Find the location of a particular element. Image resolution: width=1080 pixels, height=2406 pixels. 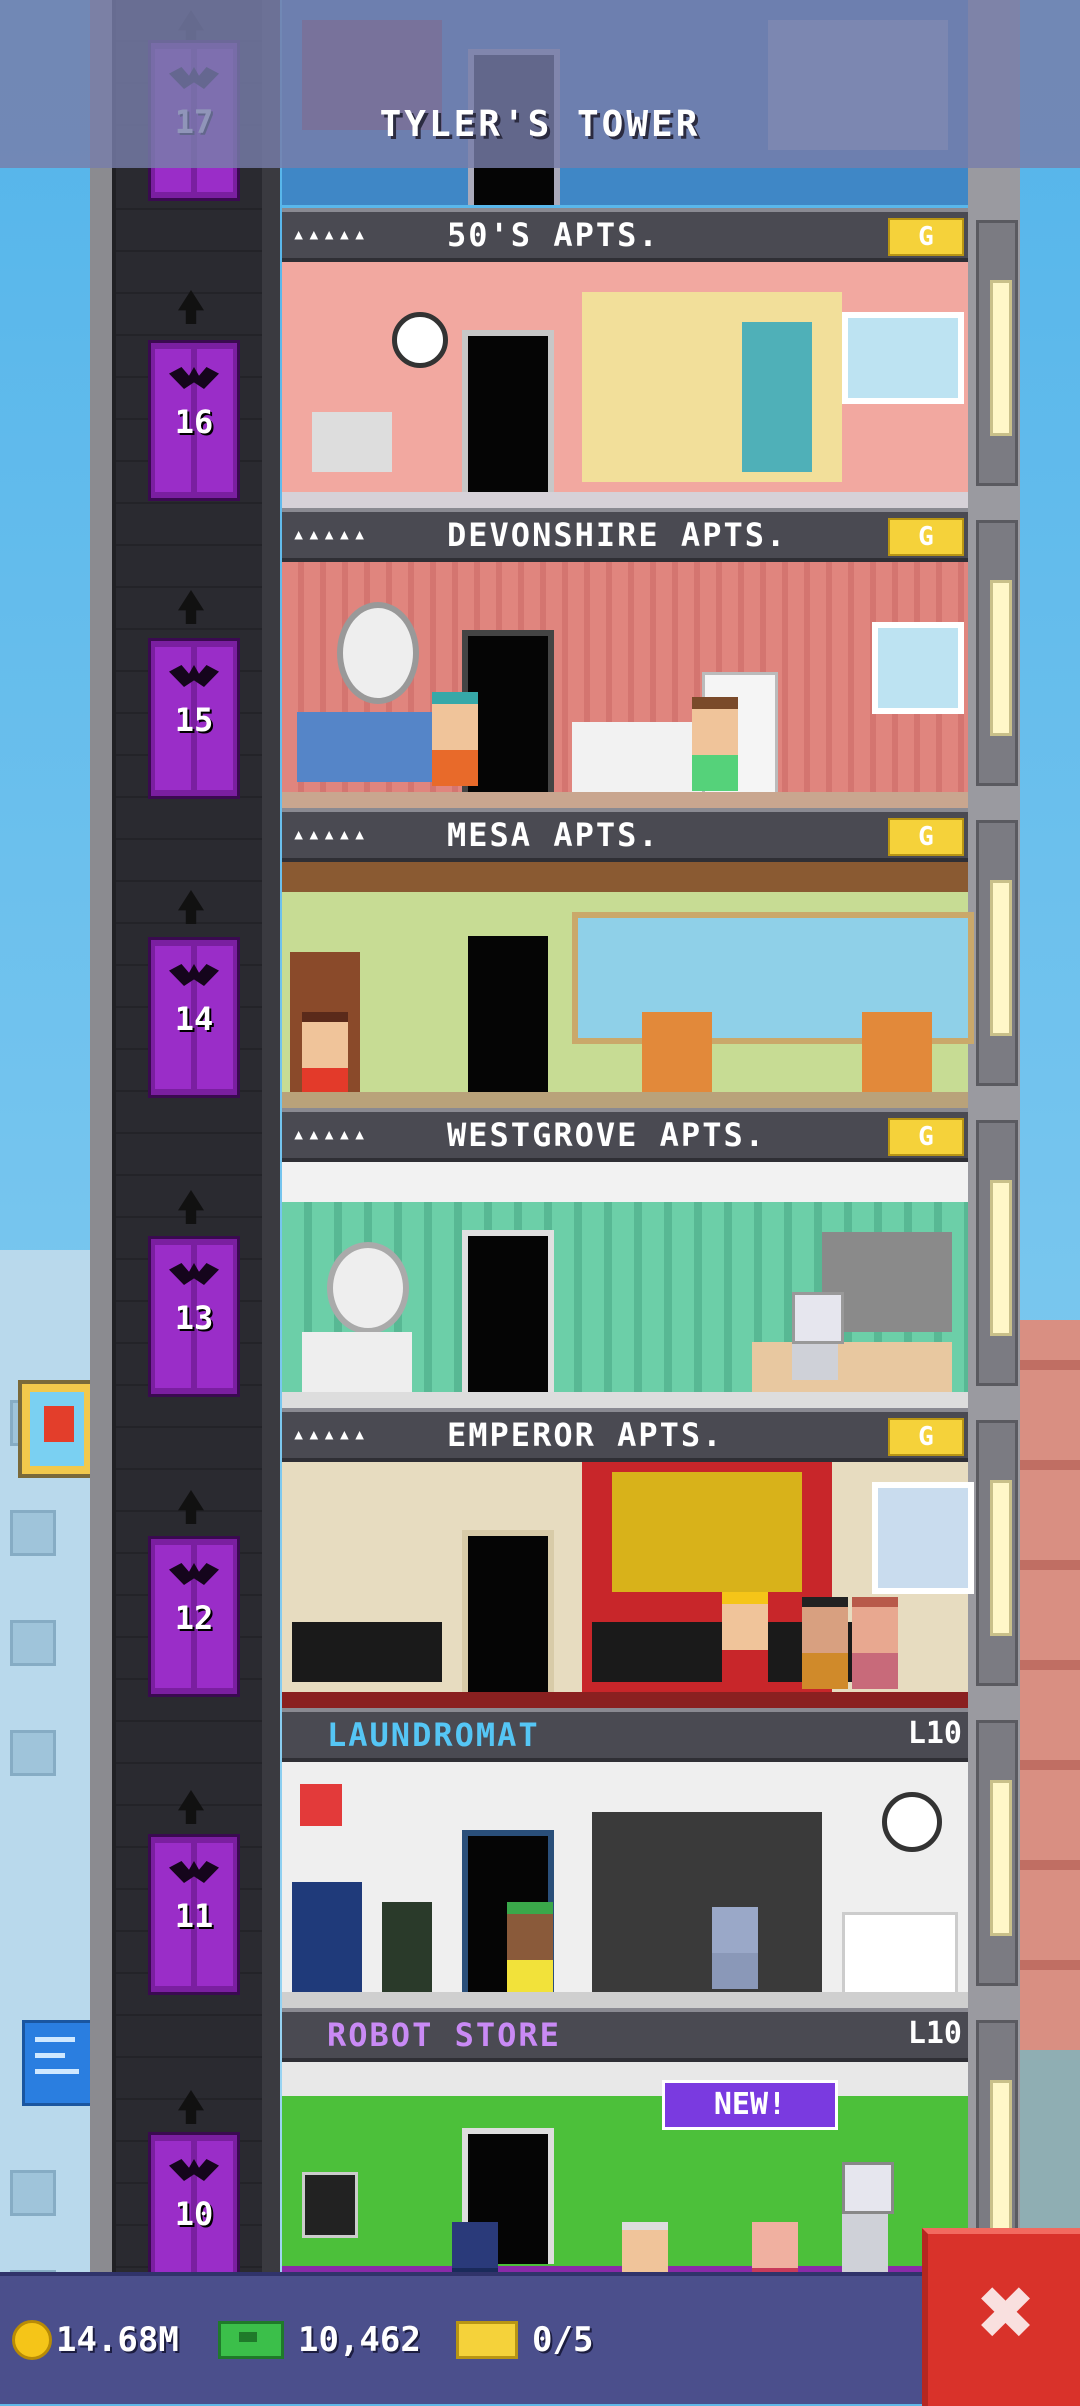

no-sign-icon is located at coordinates (321, 1805).